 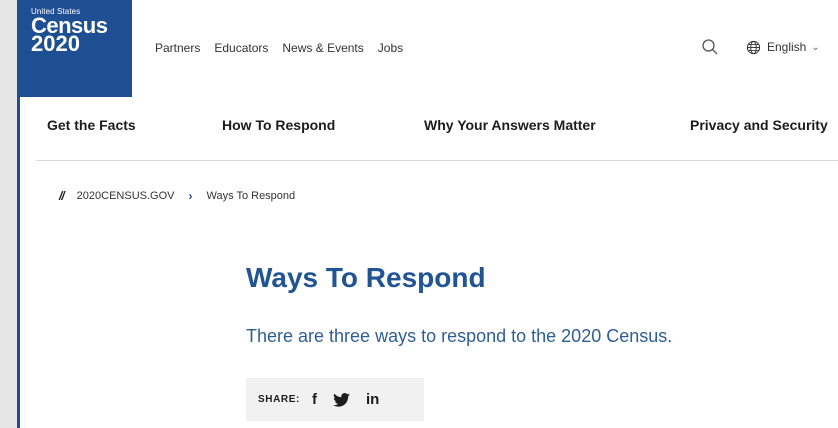 I want to click on main-nav-how-to-respond: How To Respond, so click(x=278, y=125).